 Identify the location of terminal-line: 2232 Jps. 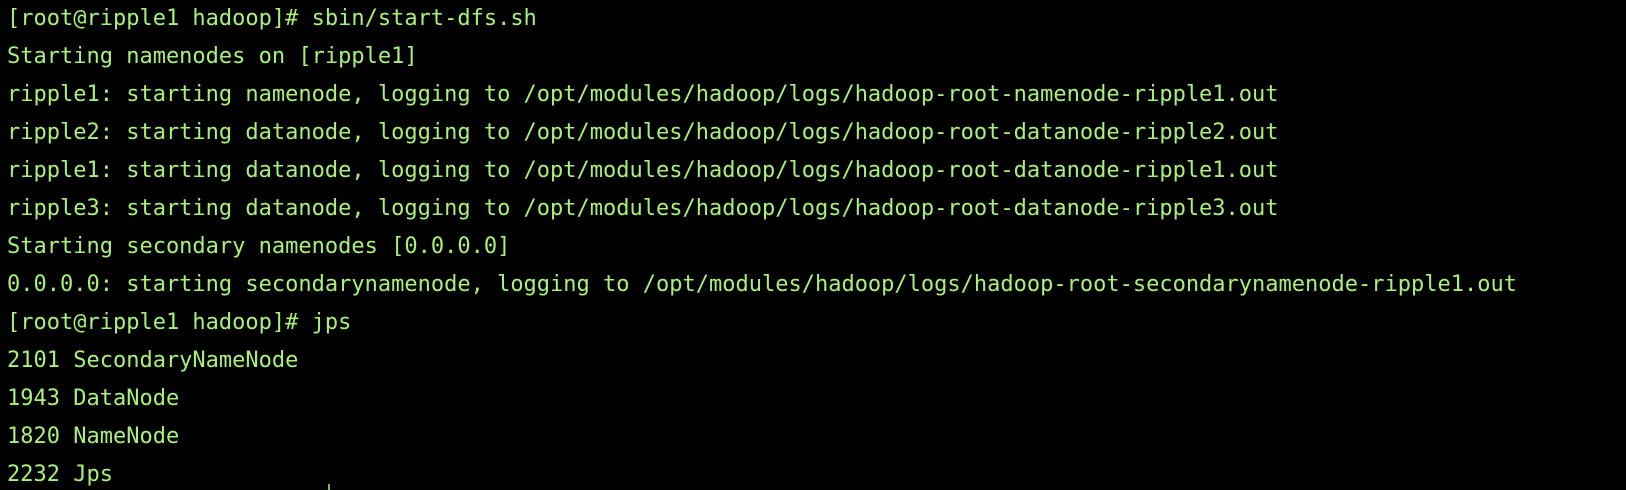
(60, 474).